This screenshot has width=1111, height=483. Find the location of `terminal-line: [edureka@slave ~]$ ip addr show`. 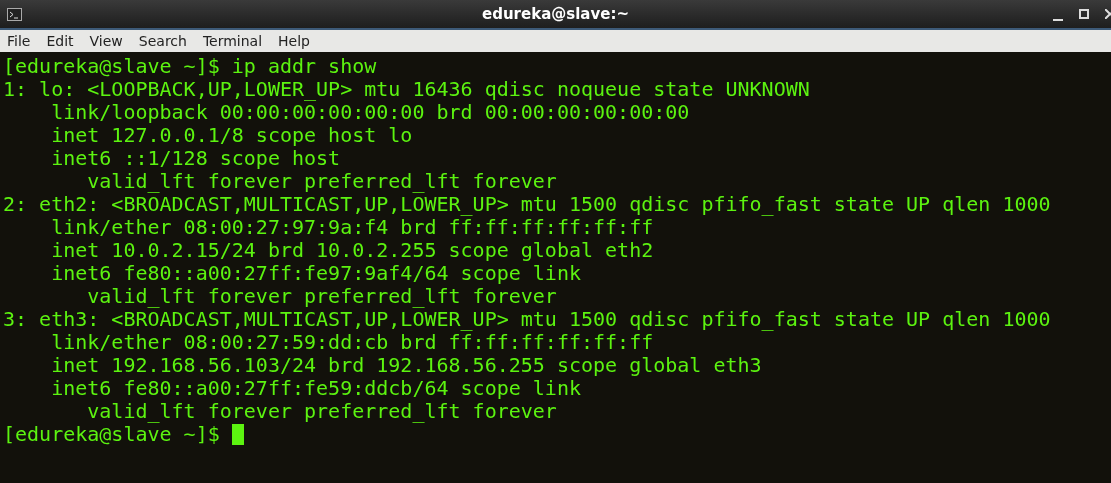

terminal-line: [edureka@slave ~]$ ip addr show is located at coordinates (190, 66).